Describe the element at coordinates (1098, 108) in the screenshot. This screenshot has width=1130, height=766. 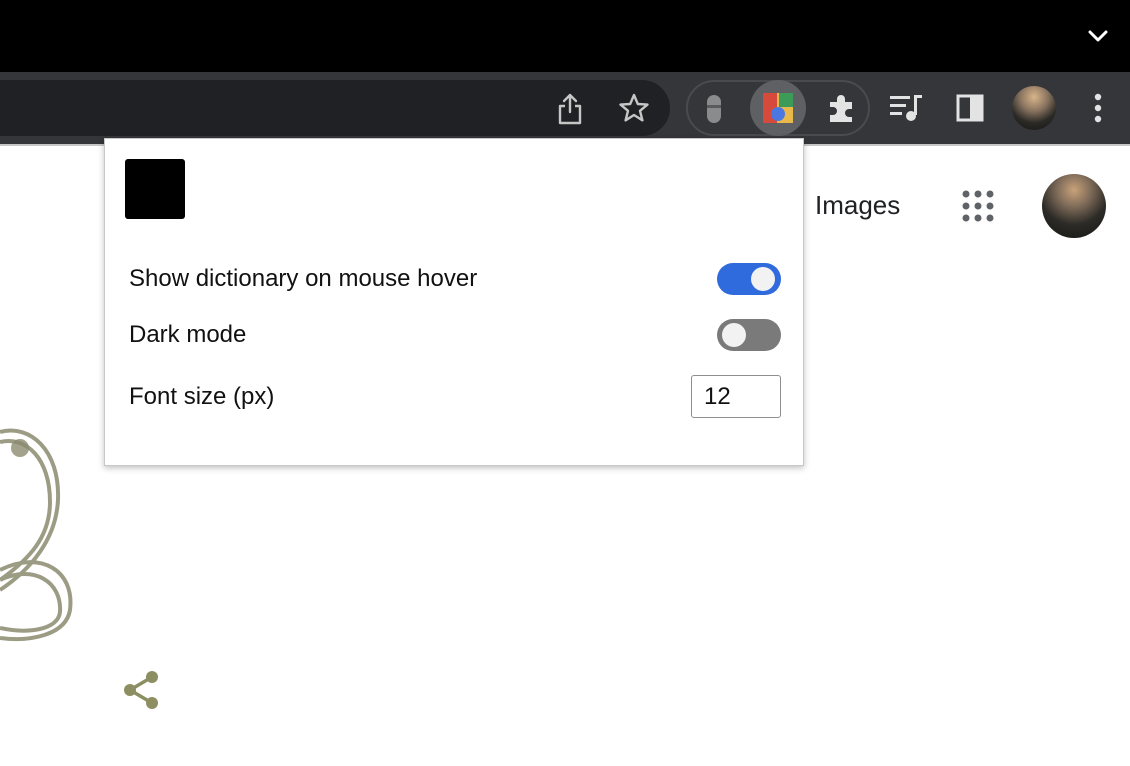
I see `more-vert-icon` at that location.